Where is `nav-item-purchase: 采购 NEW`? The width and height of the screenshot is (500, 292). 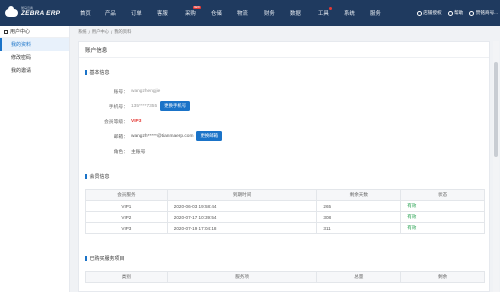 nav-item-purchase: 采购 NEW is located at coordinates (193, 13).